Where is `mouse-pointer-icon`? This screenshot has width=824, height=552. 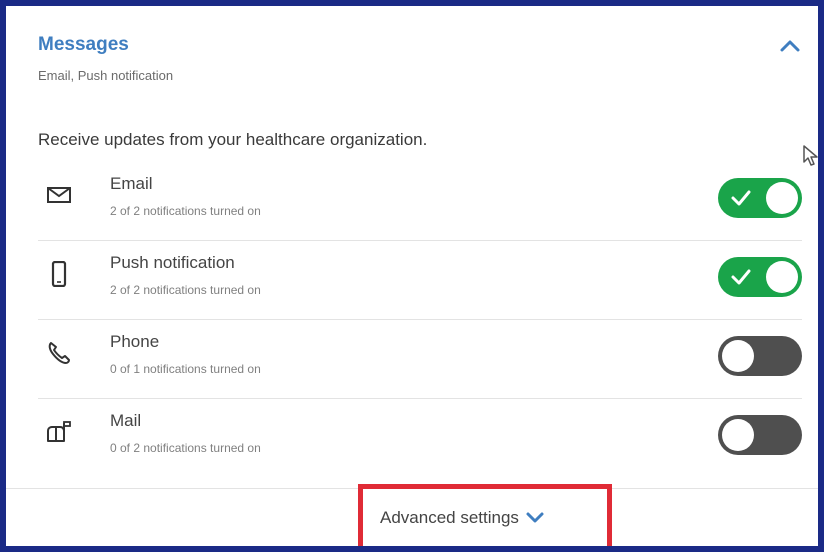
mouse-pointer-icon is located at coordinates (810, 155).